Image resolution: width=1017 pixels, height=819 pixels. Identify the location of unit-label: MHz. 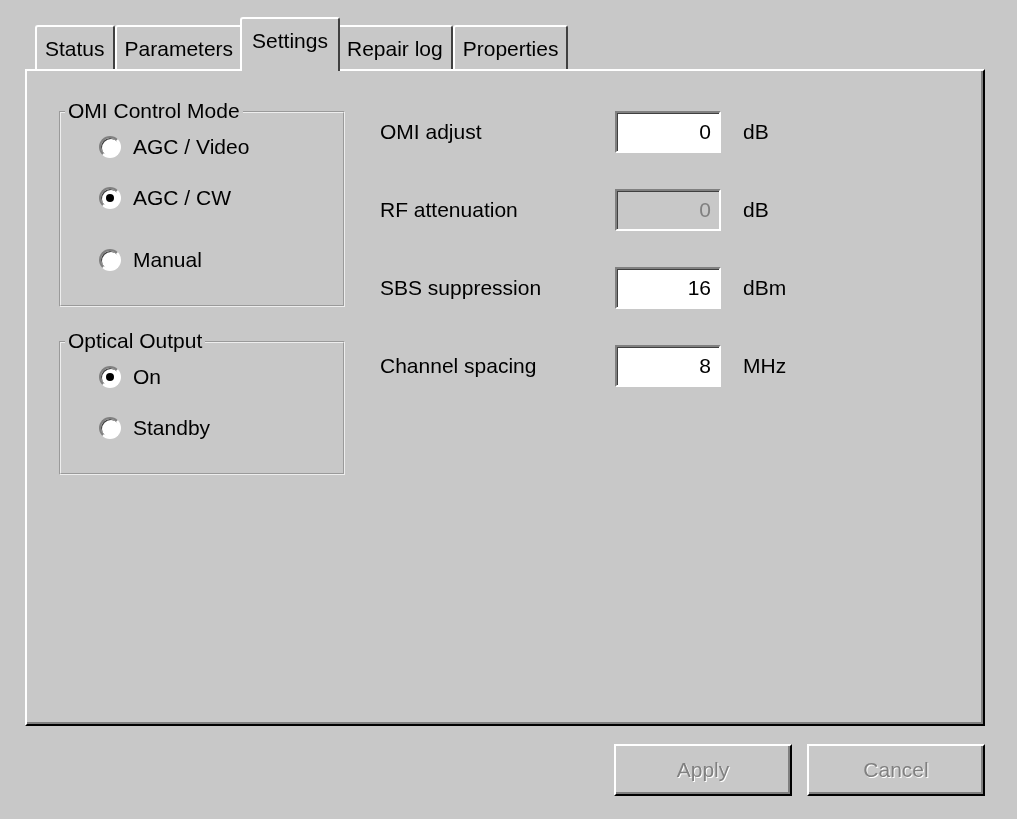
(765, 366).